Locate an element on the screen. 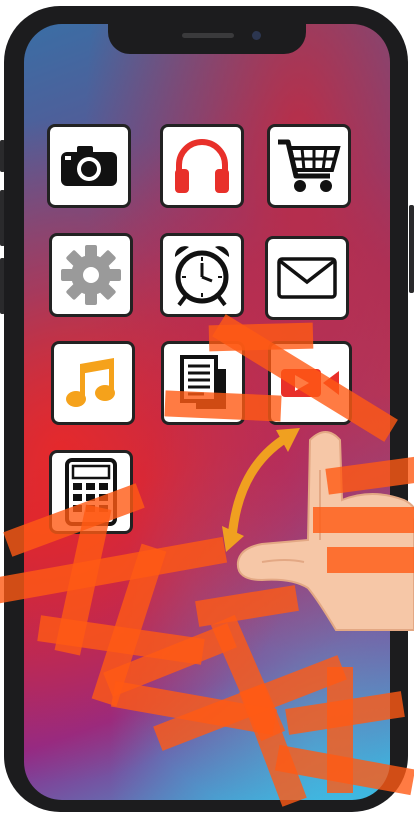  music-note-icon is located at coordinates (90, 382).